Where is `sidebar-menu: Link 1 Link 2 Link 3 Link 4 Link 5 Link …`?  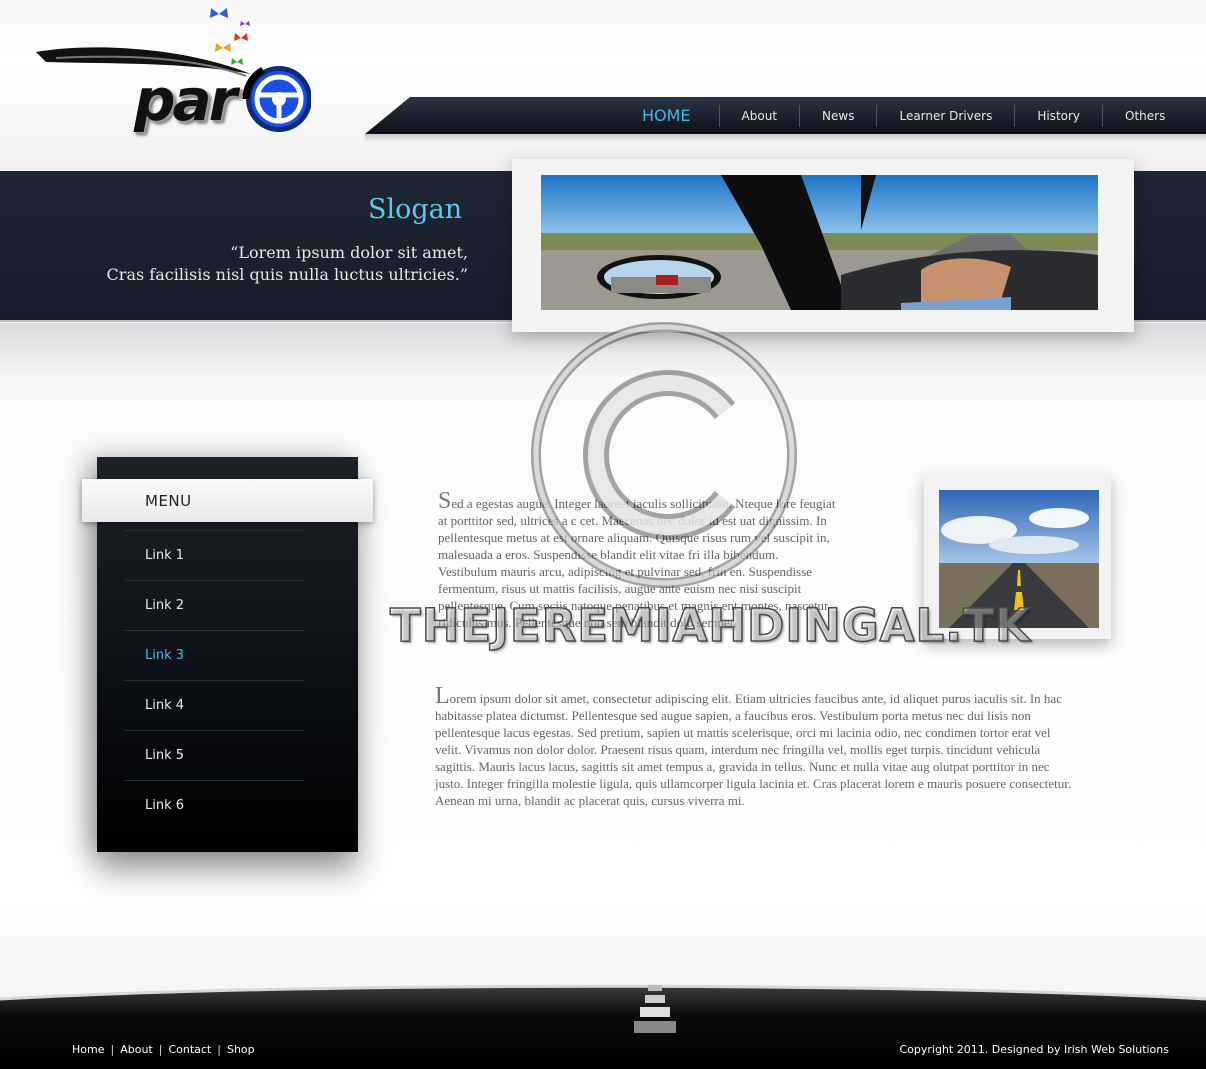
sidebar-menu: Link 1 Link 2 Link 3 Link 4 Link 5 Link … is located at coordinates (214, 680).